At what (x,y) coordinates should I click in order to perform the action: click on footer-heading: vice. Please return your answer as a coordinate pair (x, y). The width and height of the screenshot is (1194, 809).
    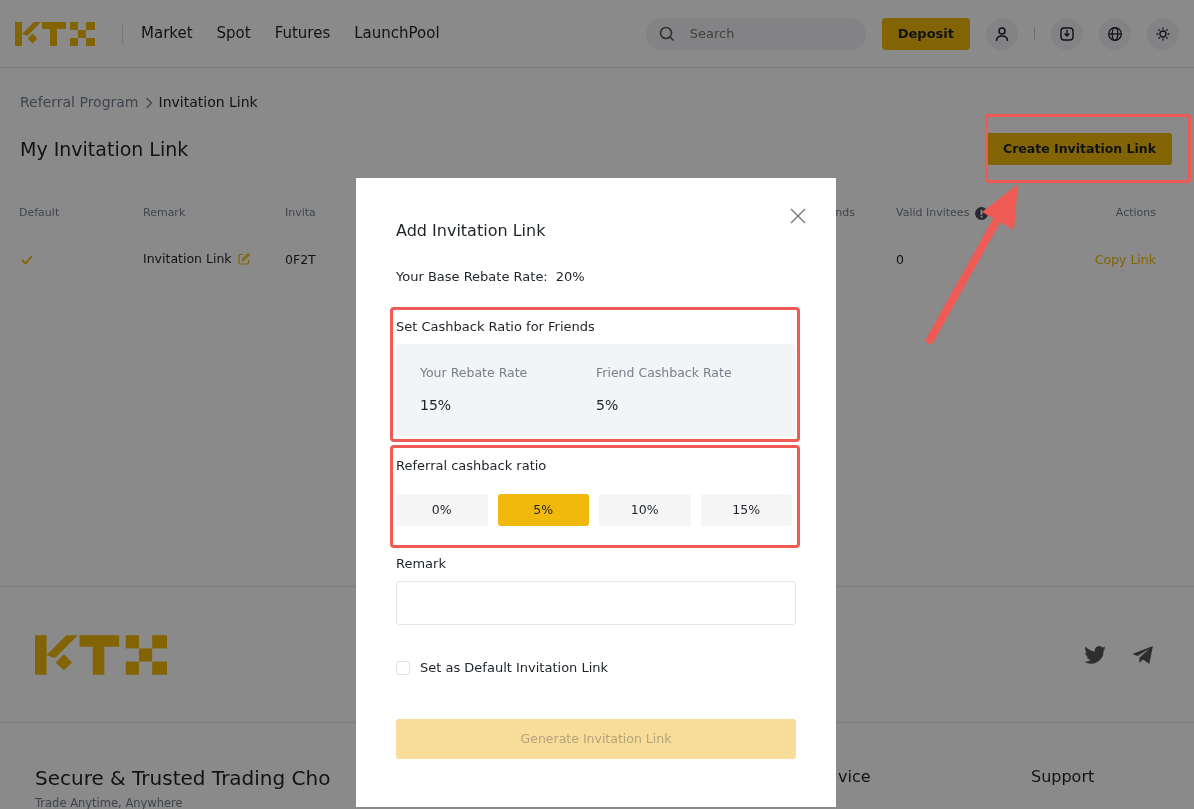
    Looking at the image, I should click on (855, 777).